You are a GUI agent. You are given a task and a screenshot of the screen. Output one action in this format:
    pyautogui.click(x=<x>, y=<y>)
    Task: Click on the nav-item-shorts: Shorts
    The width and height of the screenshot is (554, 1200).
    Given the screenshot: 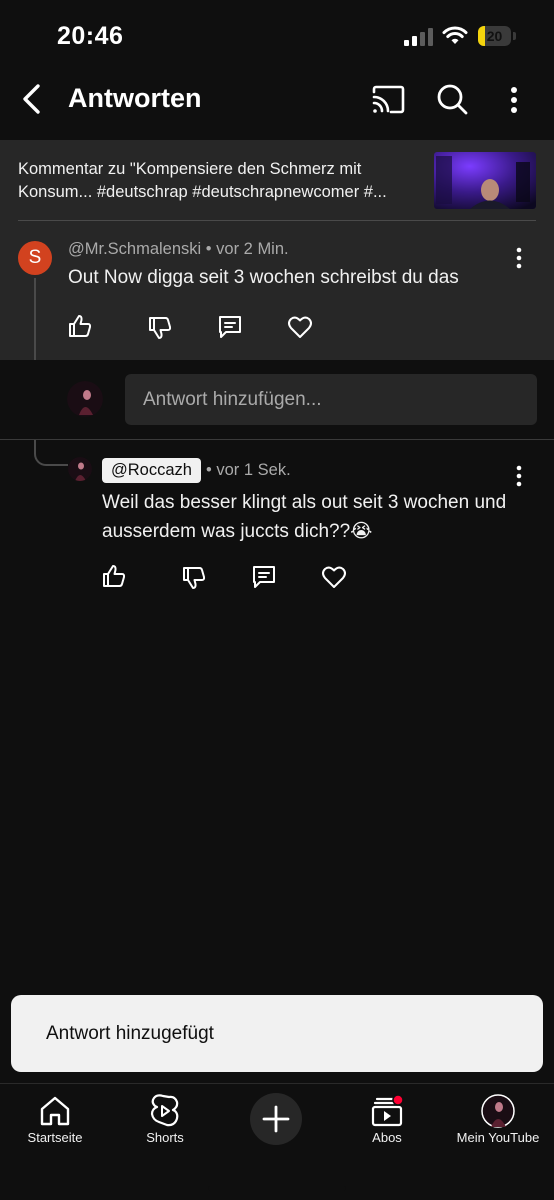 What is the action you would take?
    pyautogui.click(x=165, y=1119)
    